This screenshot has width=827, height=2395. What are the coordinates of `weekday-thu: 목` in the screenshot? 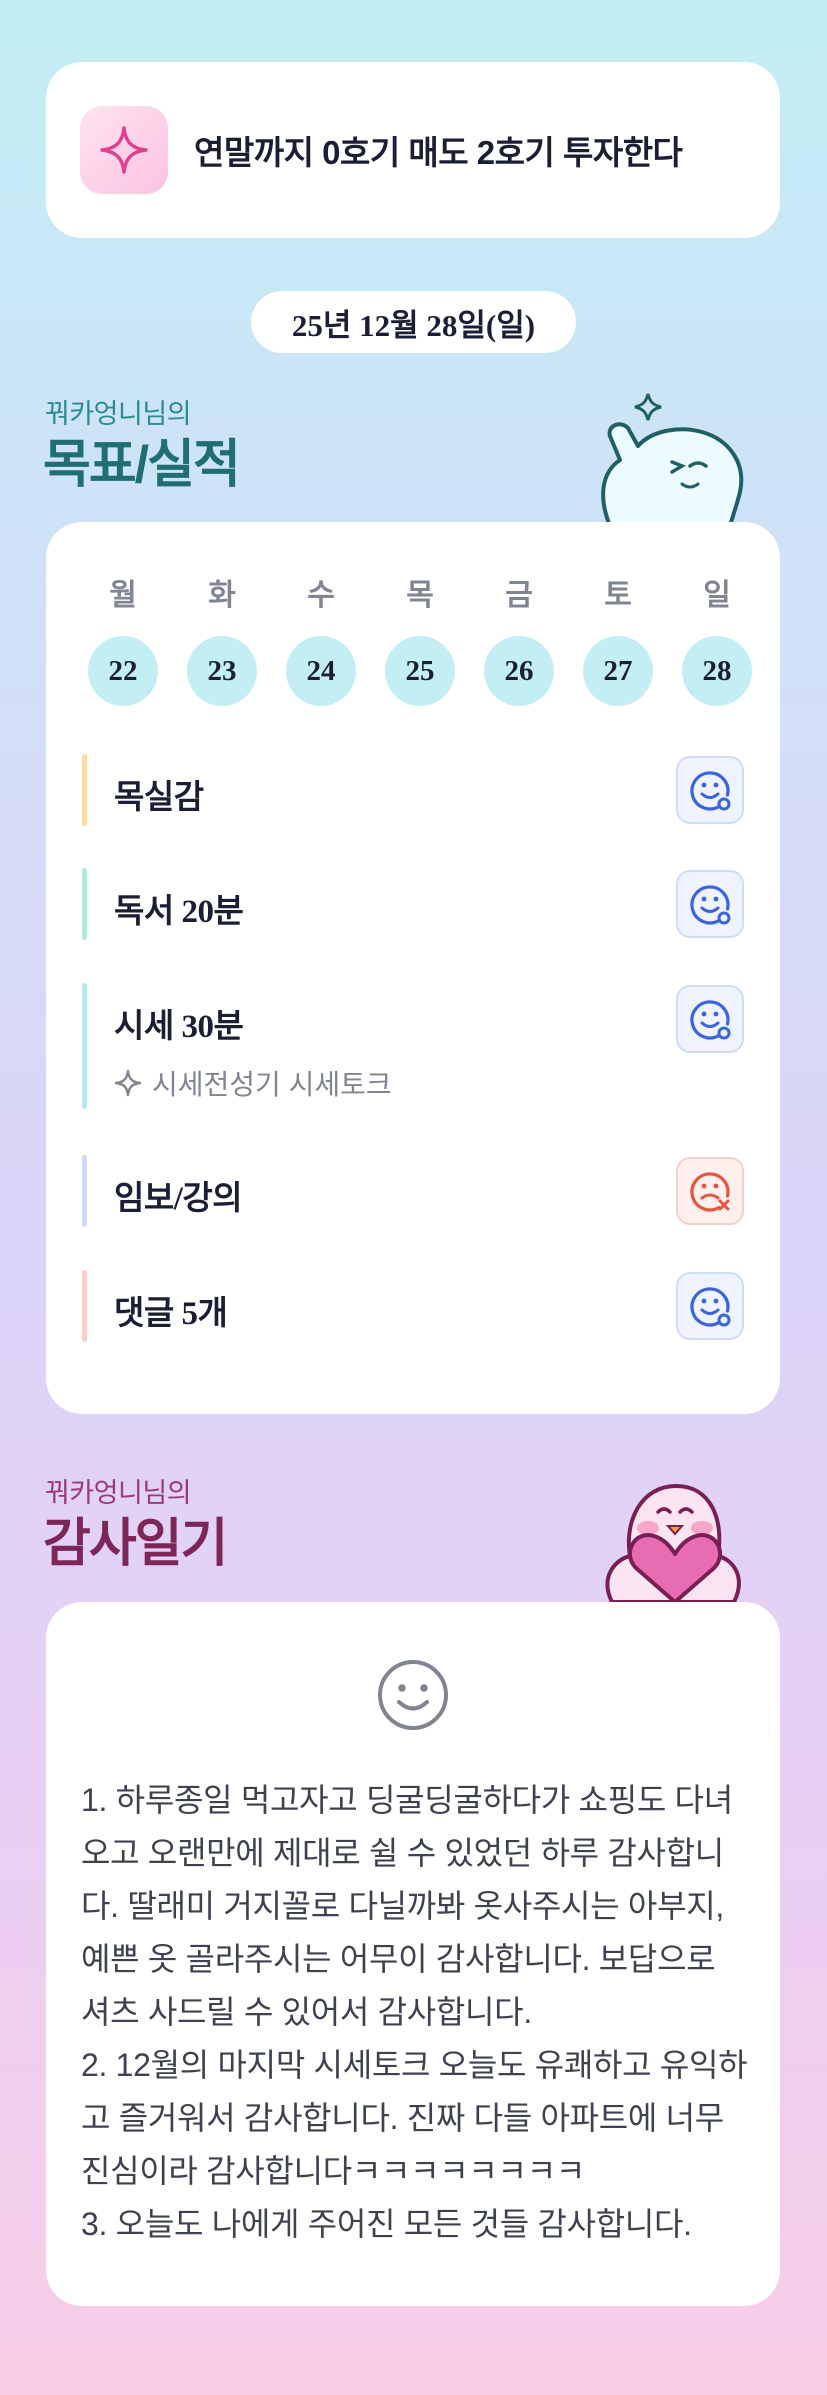 It's located at (420, 595).